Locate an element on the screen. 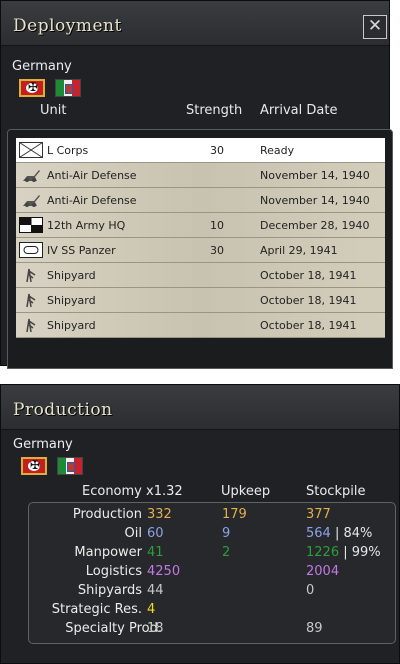  production-nation-name: Germany is located at coordinates (43, 444).